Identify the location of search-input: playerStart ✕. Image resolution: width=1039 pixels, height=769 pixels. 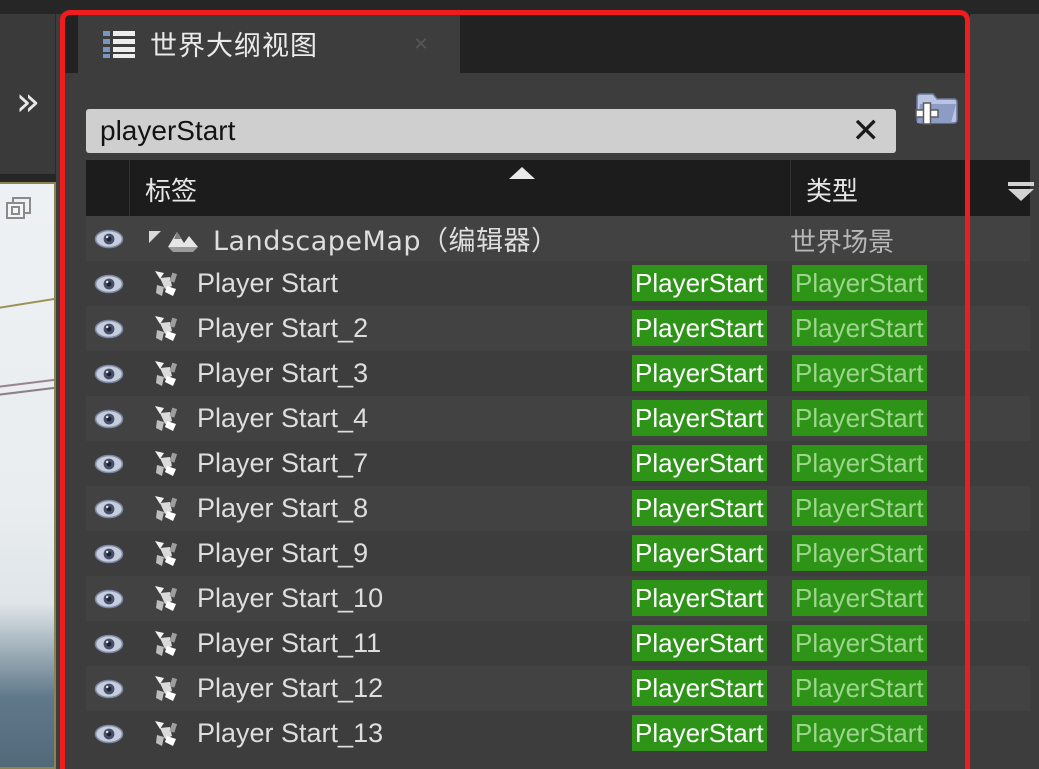
(491, 131).